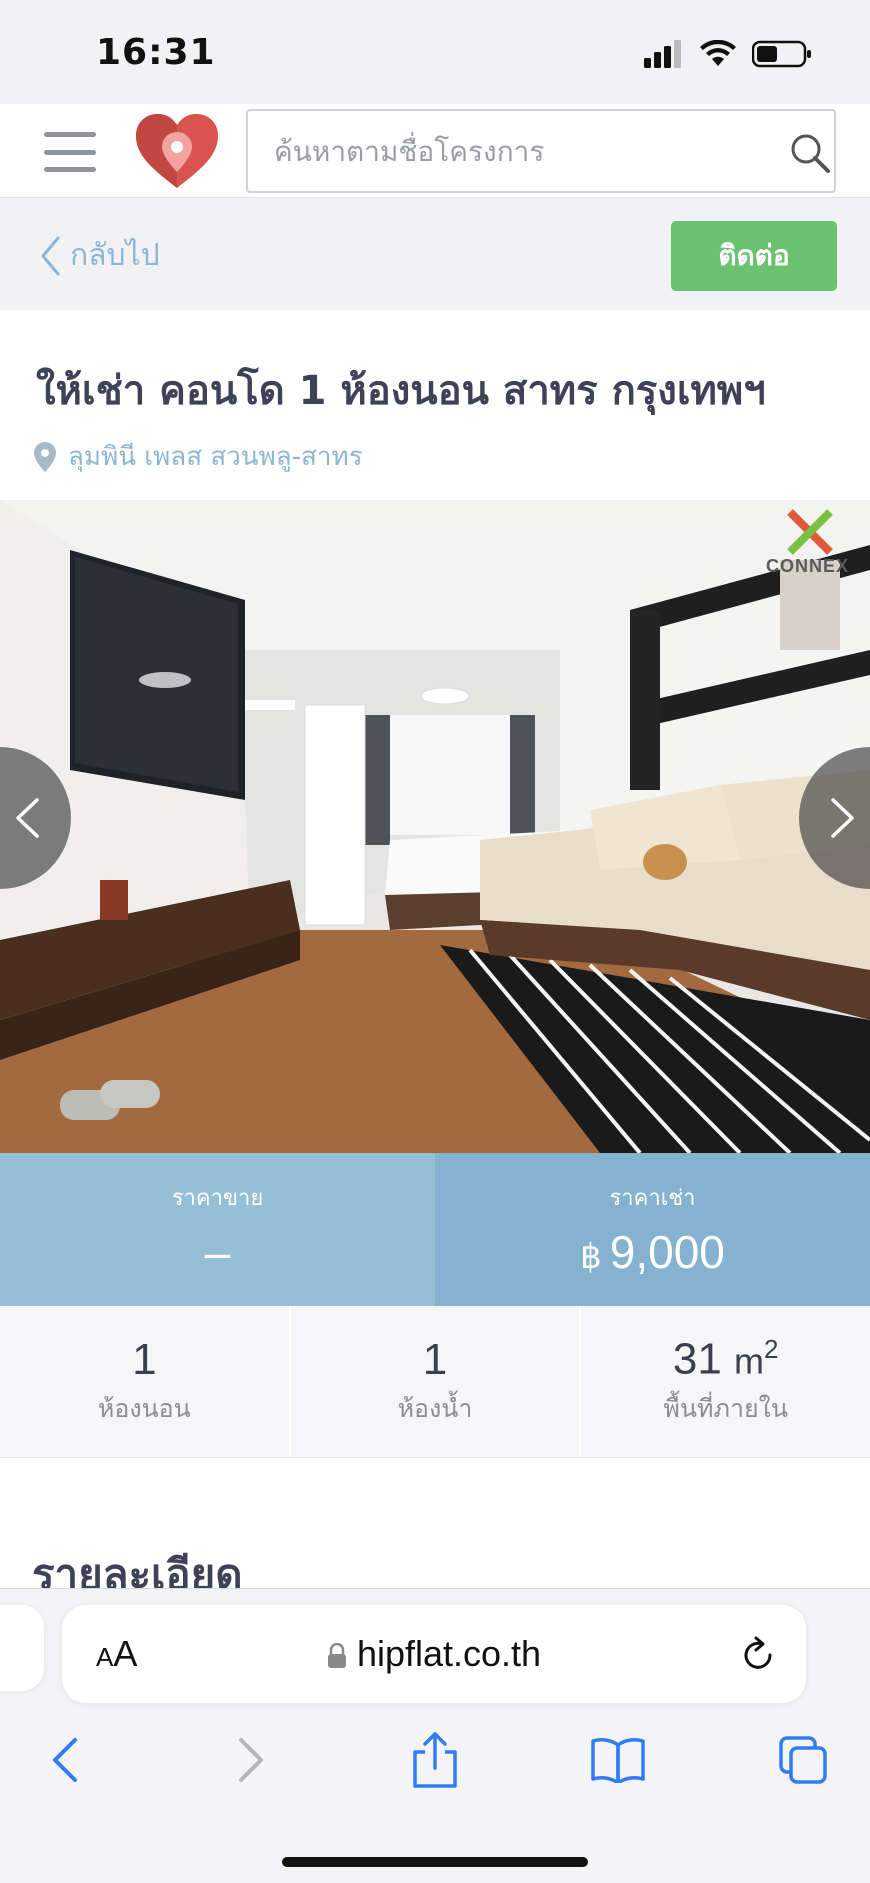  I want to click on sale-price-label: ราคาขาย, so click(217, 1198).